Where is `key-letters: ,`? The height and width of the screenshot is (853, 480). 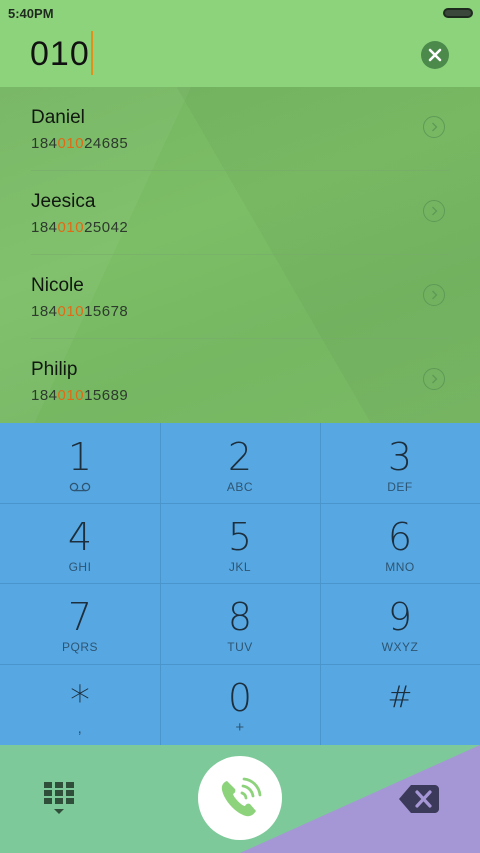
key-letters: , is located at coordinates (80, 728).